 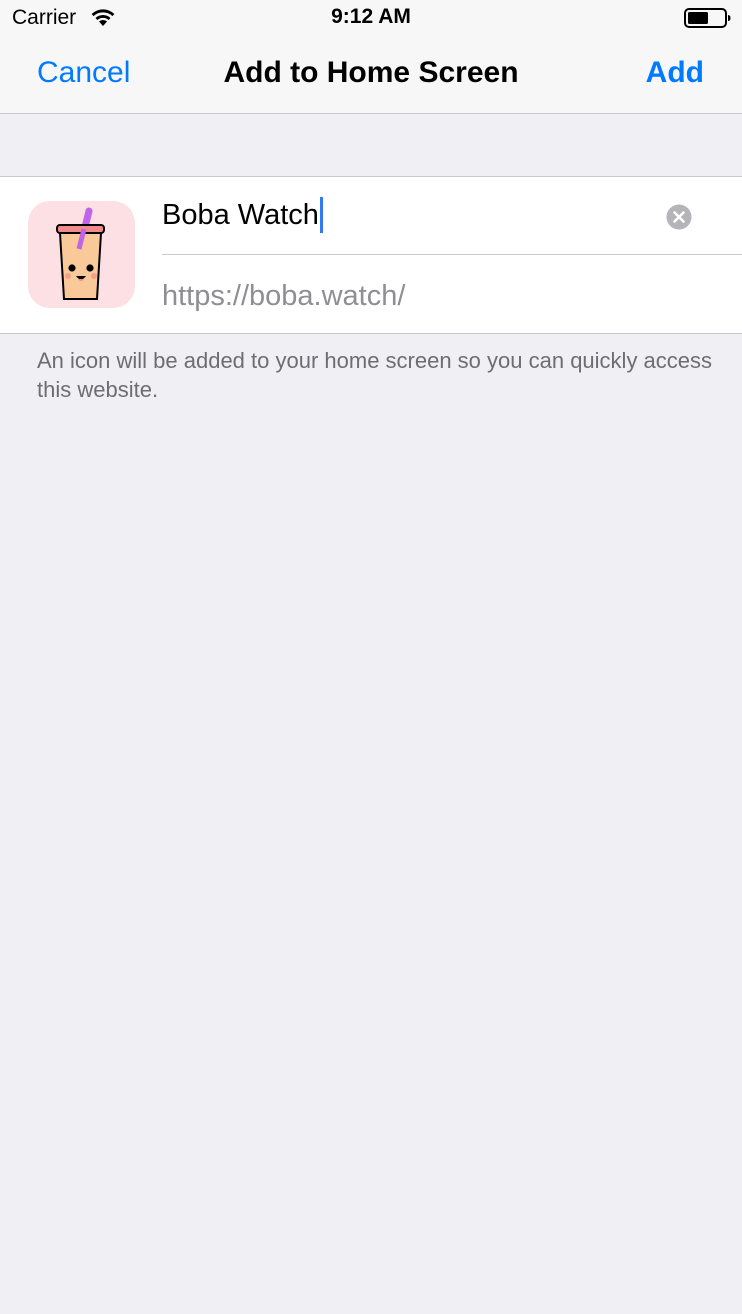 I want to click on status-bar: Carrier 9:12 AM, so click(x=371, y=18).